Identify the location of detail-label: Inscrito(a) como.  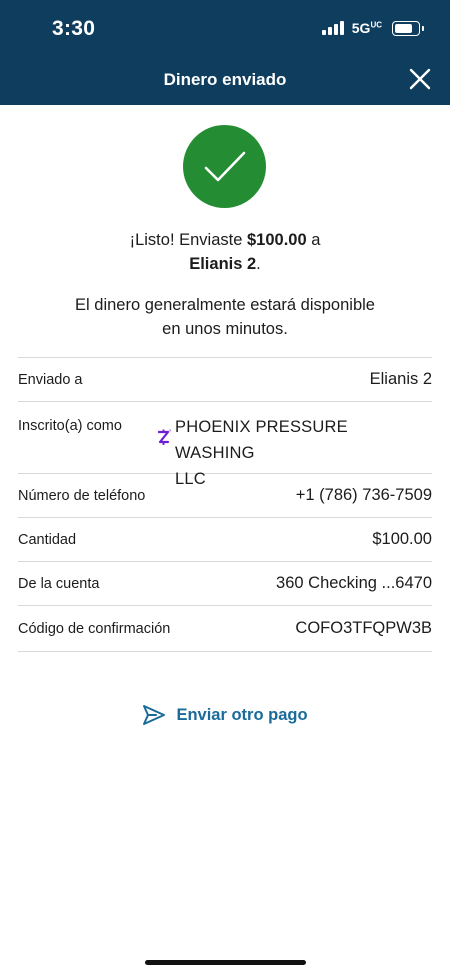
(70, 426).